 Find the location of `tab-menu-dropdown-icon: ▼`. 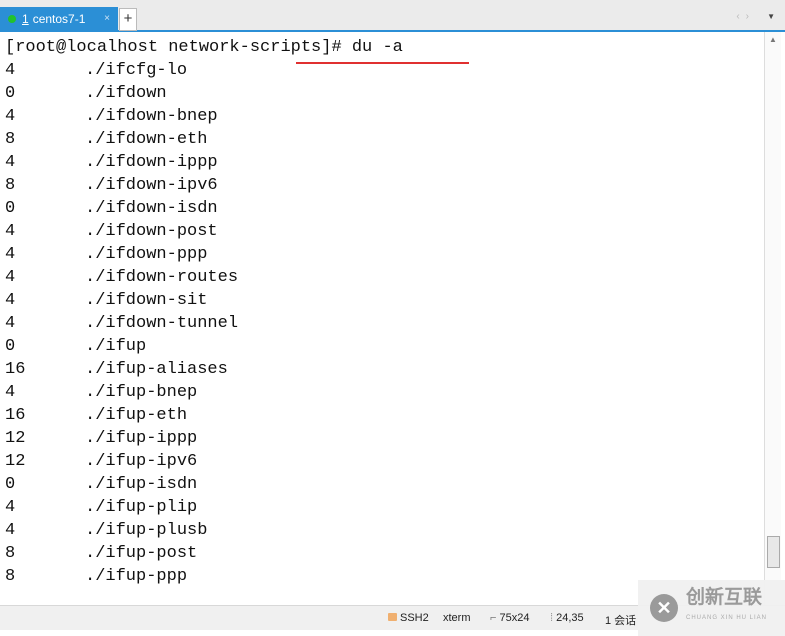

tab-menu-dropdown-icon: ▼ is located at coordinates (771, 16).